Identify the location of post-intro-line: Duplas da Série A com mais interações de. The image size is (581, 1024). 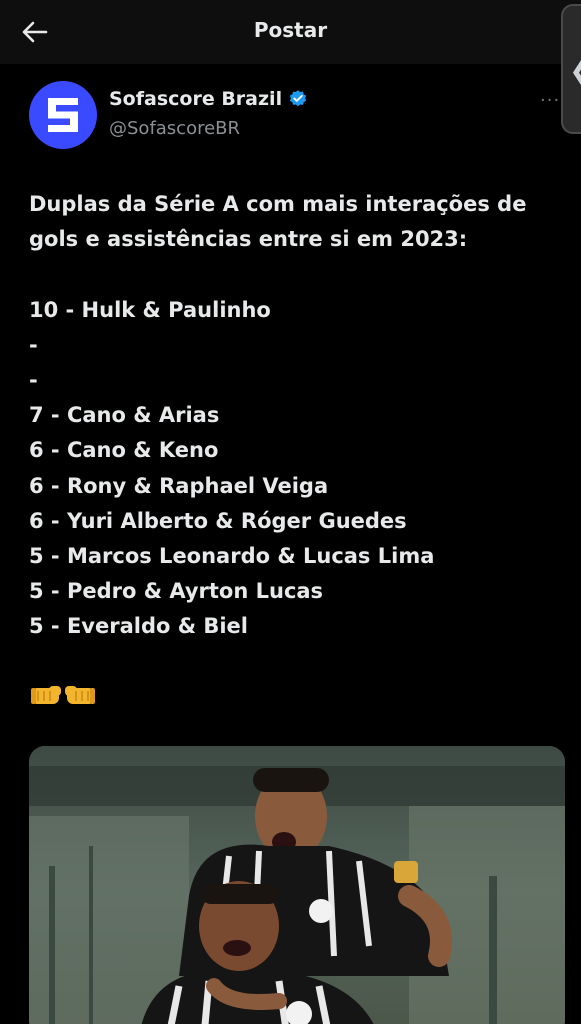
(278, 204).